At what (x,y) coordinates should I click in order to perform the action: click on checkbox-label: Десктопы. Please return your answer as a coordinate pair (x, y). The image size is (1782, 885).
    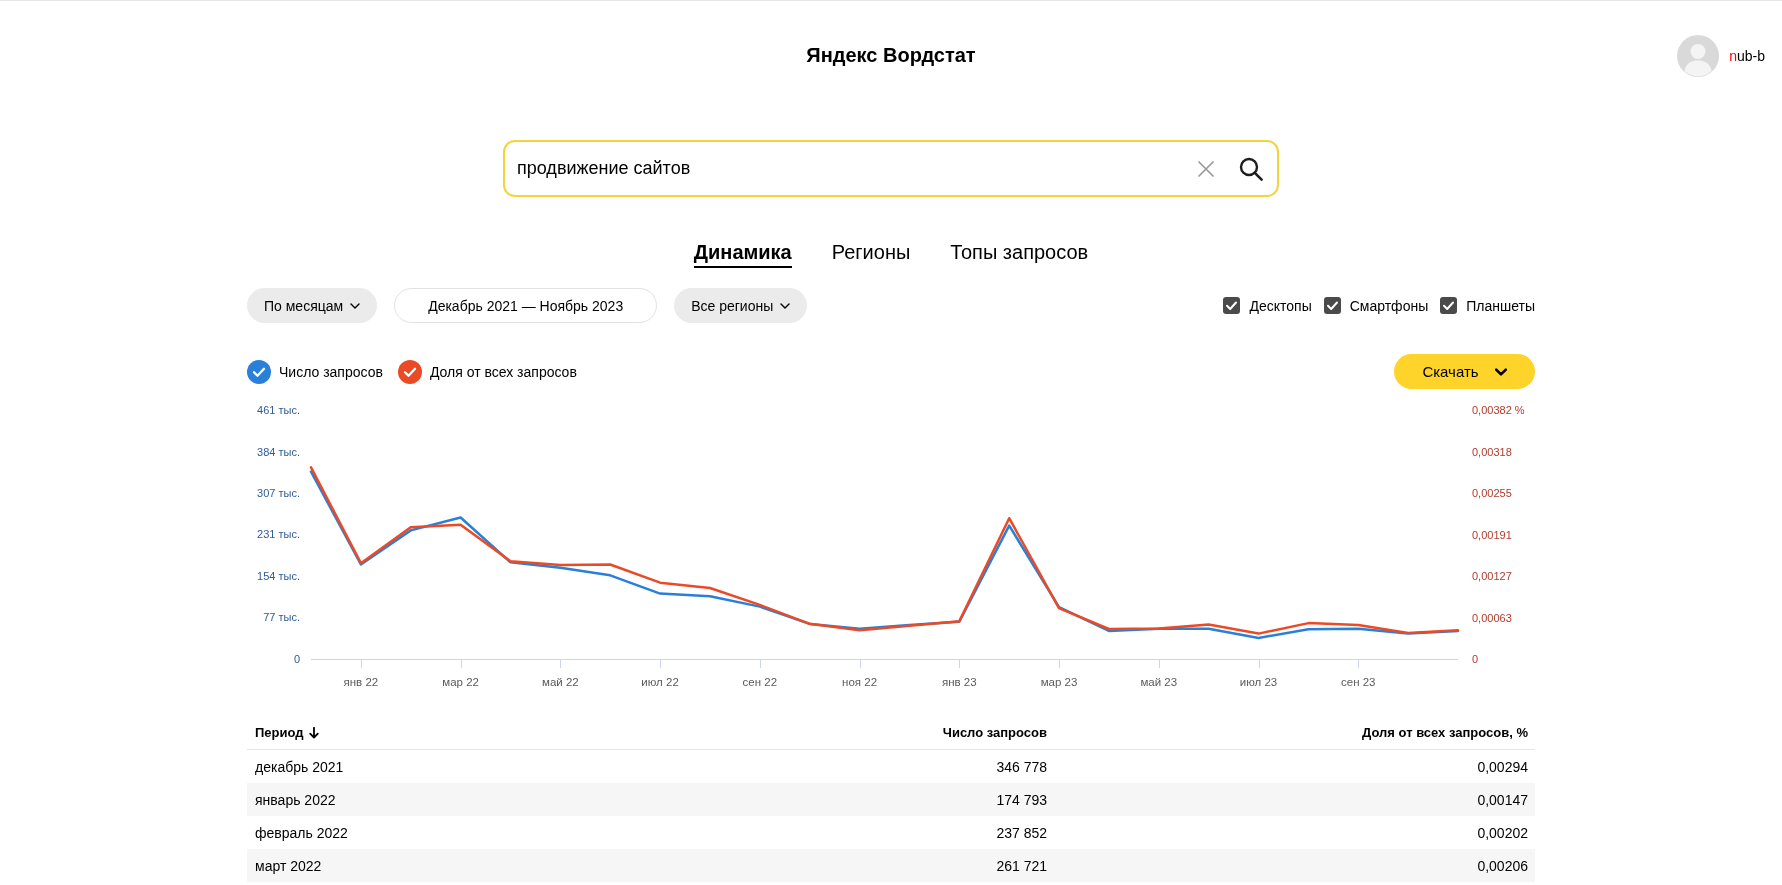
    Looking at the image, I should click on (1280, 305).